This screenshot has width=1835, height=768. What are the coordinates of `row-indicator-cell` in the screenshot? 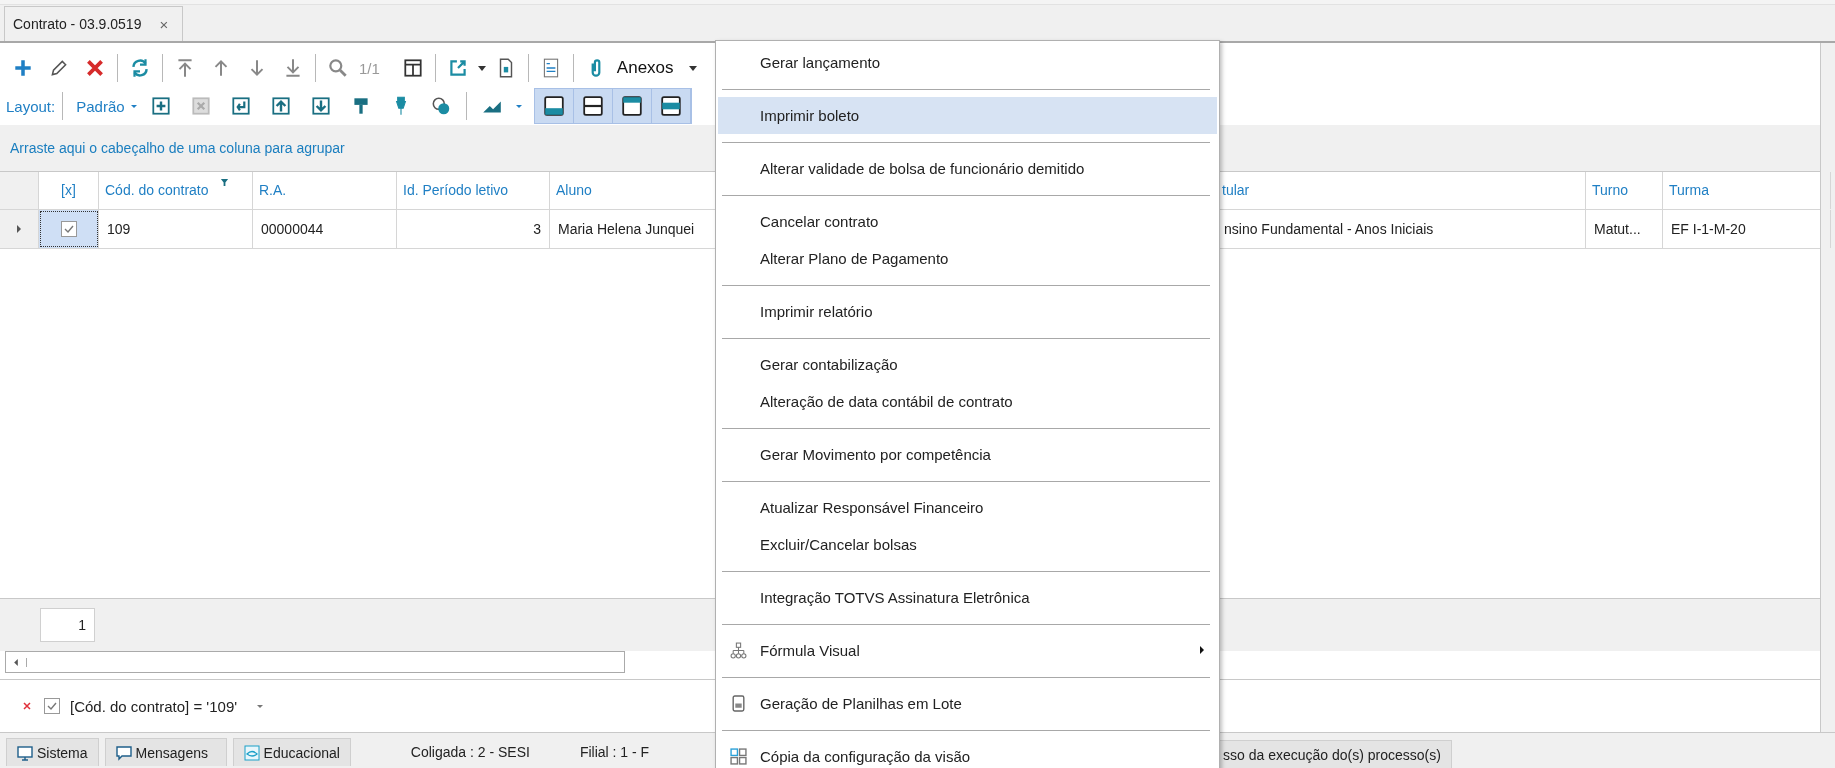 It's located at (19, 229).